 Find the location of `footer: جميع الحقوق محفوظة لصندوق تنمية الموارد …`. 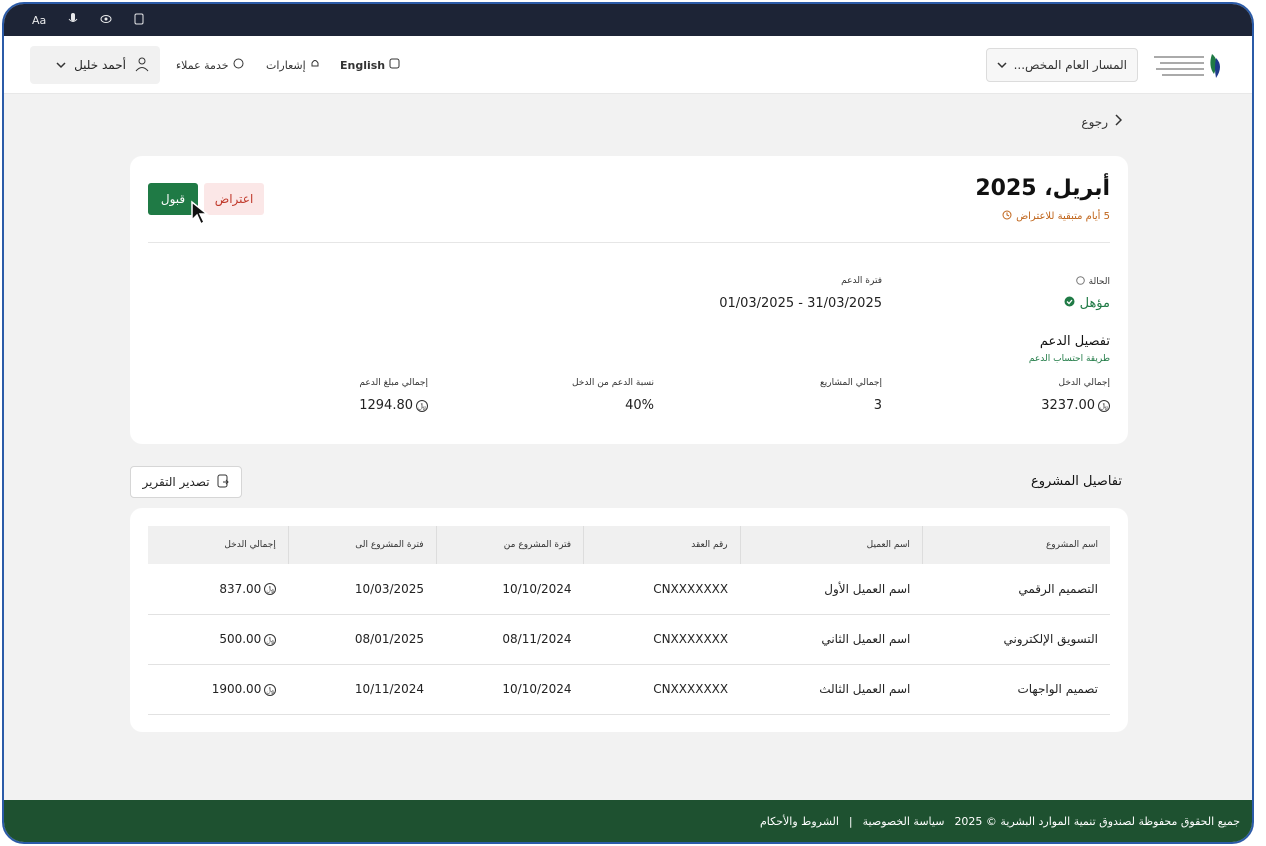

footer: جميع الحقوق محفوظة لصندوق تنمية الموارد … is located at coordinates (628, 821).